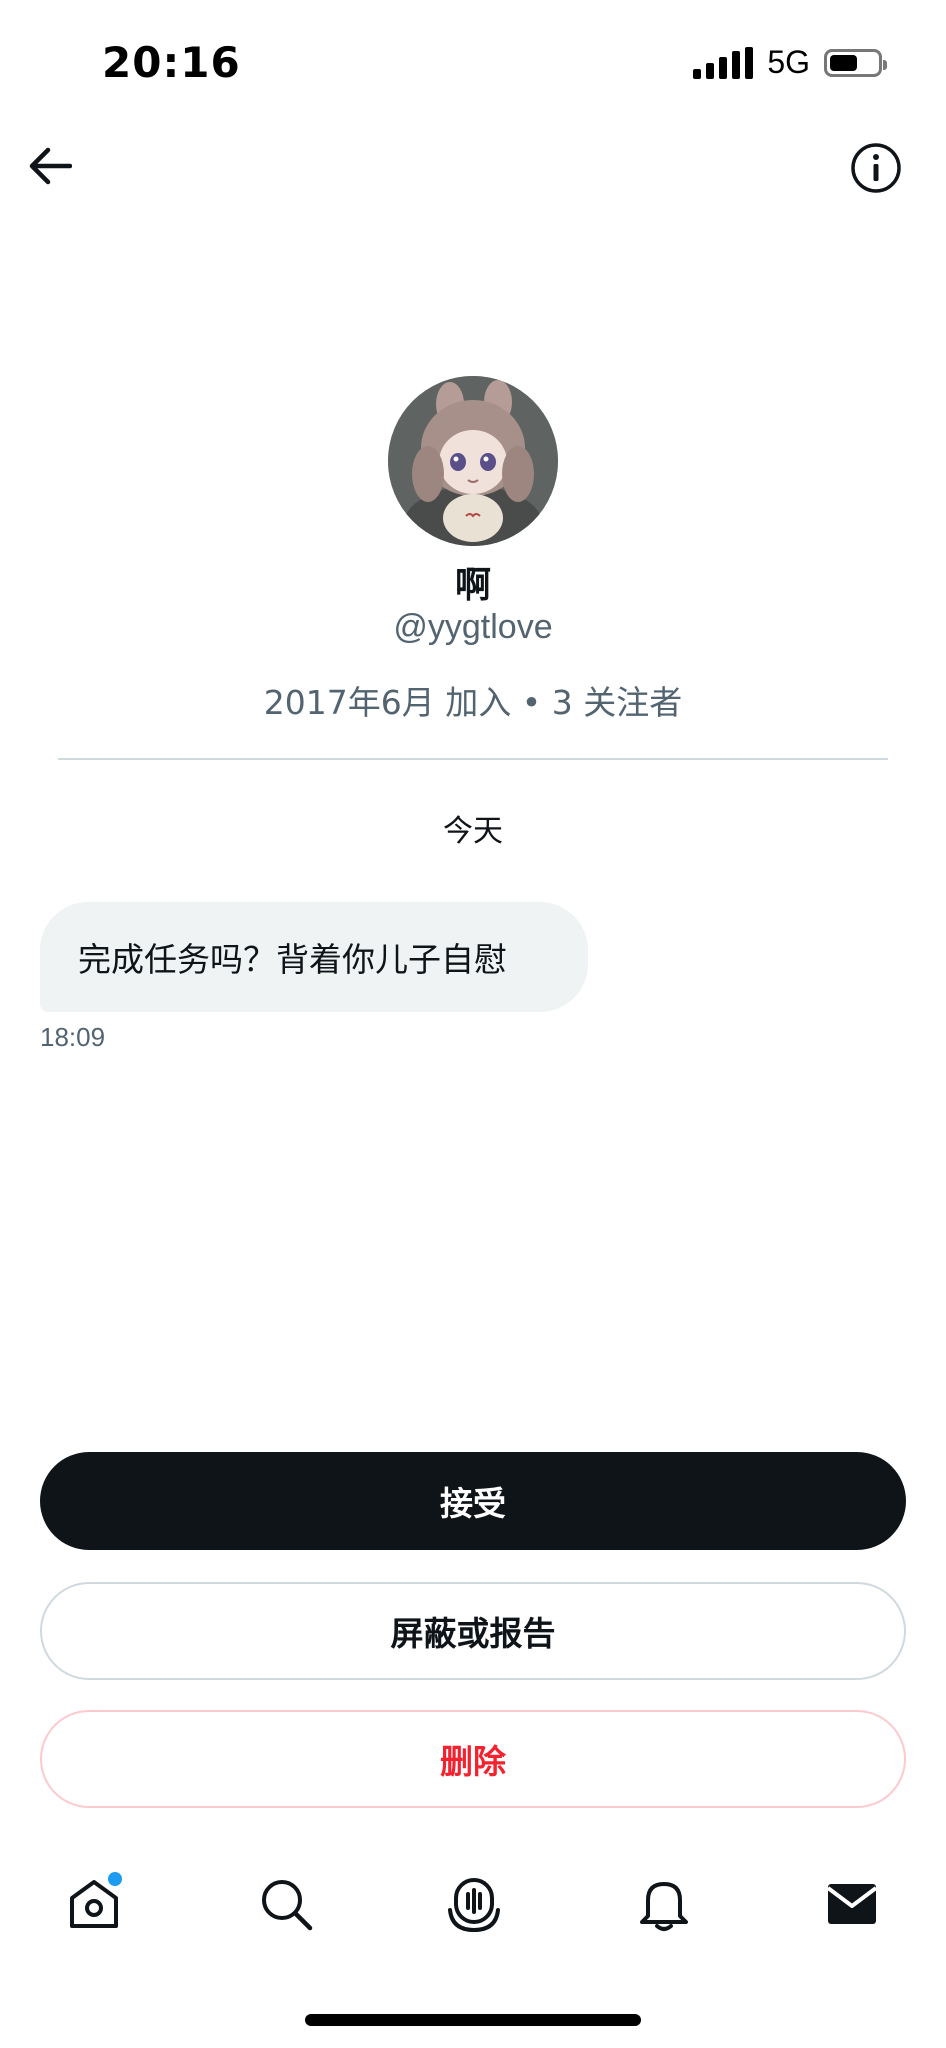 The width and height of the screenshot is (946, 2048). I want to click on message-time: 18:09, so click(73, 1037).